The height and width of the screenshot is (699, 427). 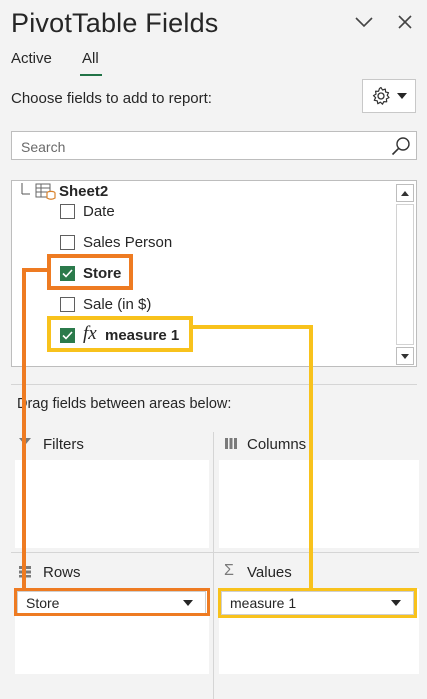 What do you see at coordinates (67, 304) in the screenshot?
I see `field-checkbox-sale` at bounding box center [67, 304].